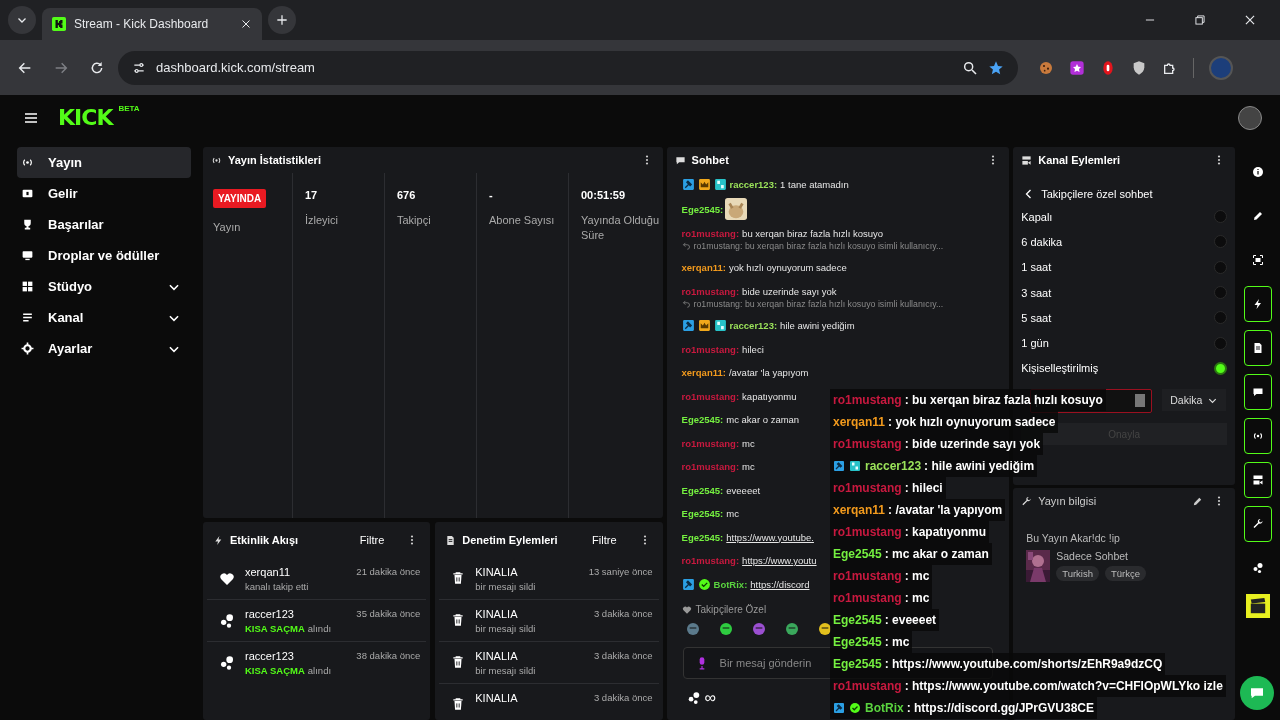 This screenshot has width=1280, height=720. I want to click on chat-message-overlay: : mc akar o zaman, so click(936, 554).